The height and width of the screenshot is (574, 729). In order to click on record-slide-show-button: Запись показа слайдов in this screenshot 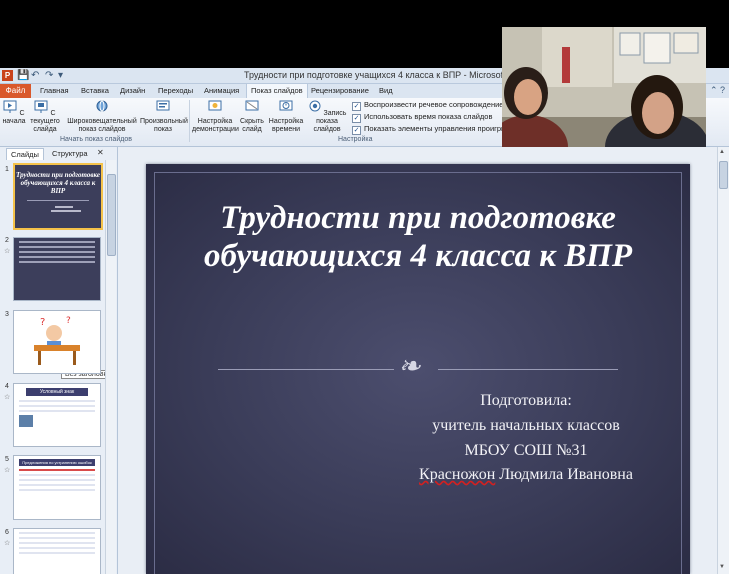, I will do `click(327, 117)`.